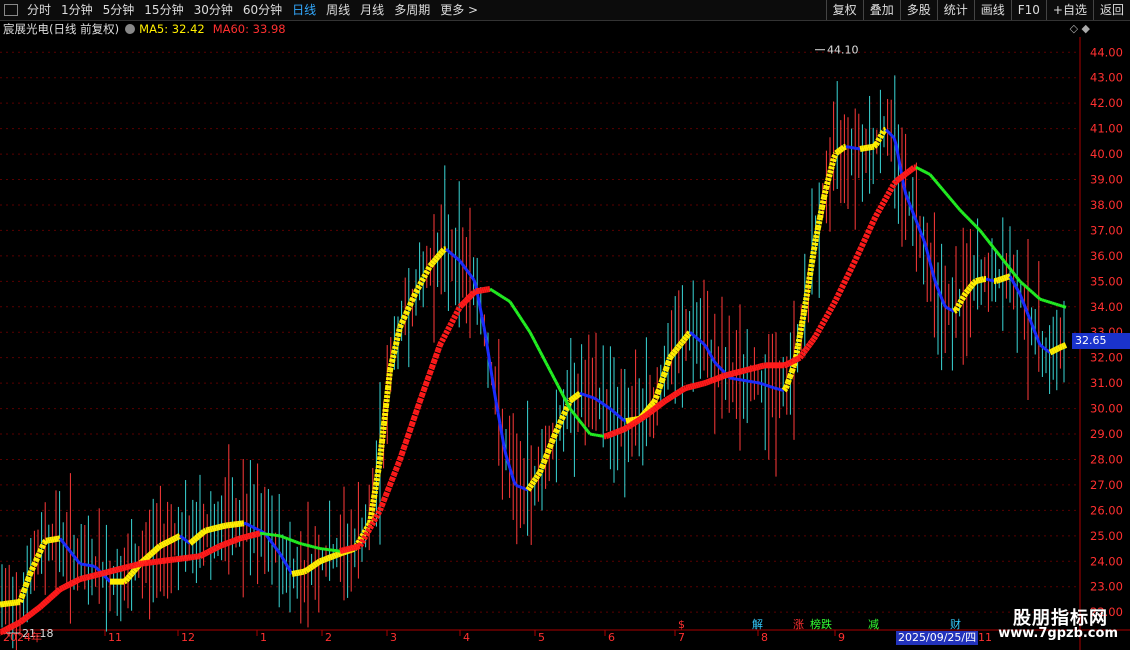 This screenshot has width=1130, height=650. I want to click on period-tab-9: 多周期, so click(412, 10).